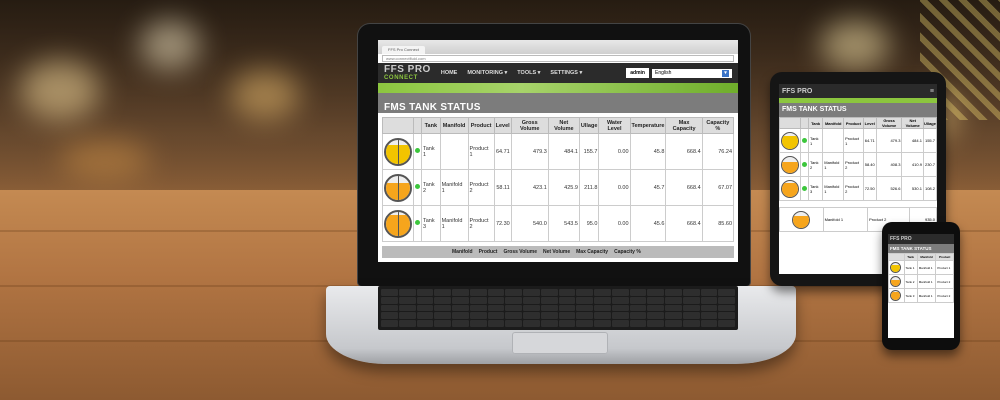  Describe the element at coordinates (449, 73) in the screenshot. I see `nav-home: HOME` at that location.